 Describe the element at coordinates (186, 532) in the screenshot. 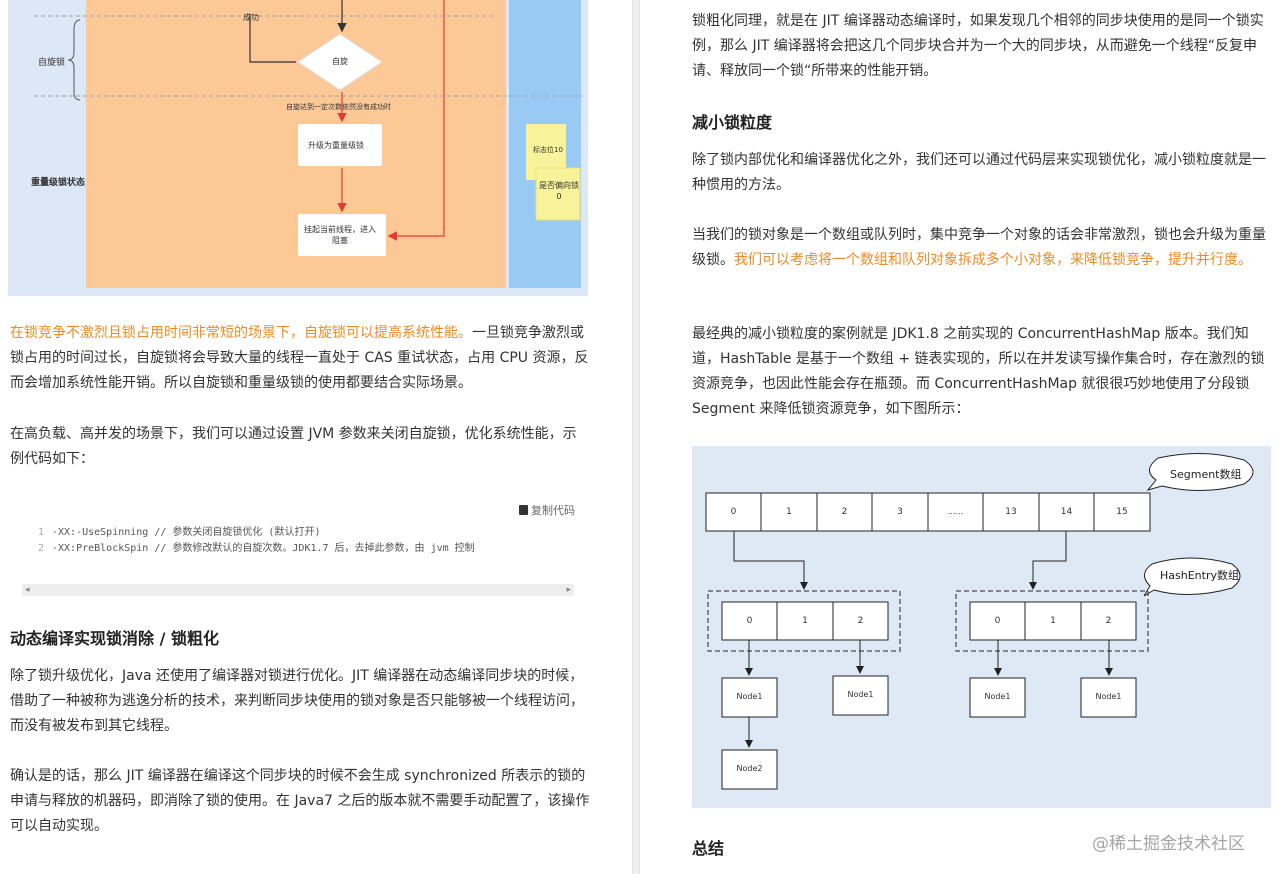

I see `code-text: -XX:-UseSpinning // 参数关闭自旋锁优化 (默认打开)` at that location.